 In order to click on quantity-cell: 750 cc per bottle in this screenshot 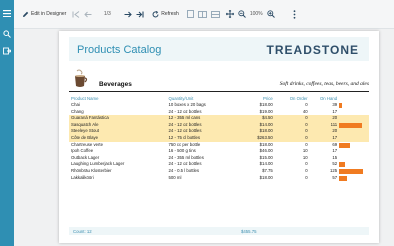, I will do `click(184, 144)`.